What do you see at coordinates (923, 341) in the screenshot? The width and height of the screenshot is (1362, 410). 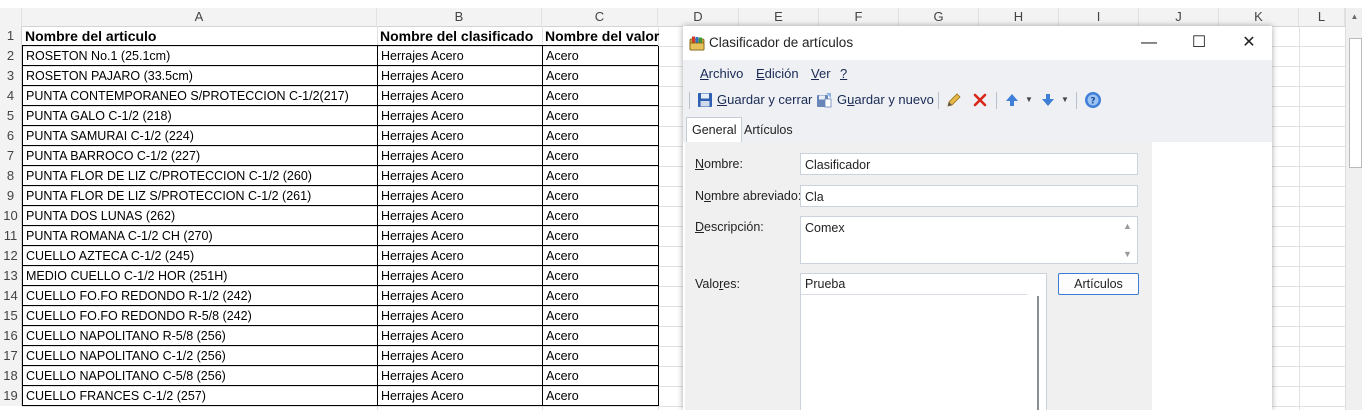 I see `valores-list: Prueba` at bounding box center [923, 341].